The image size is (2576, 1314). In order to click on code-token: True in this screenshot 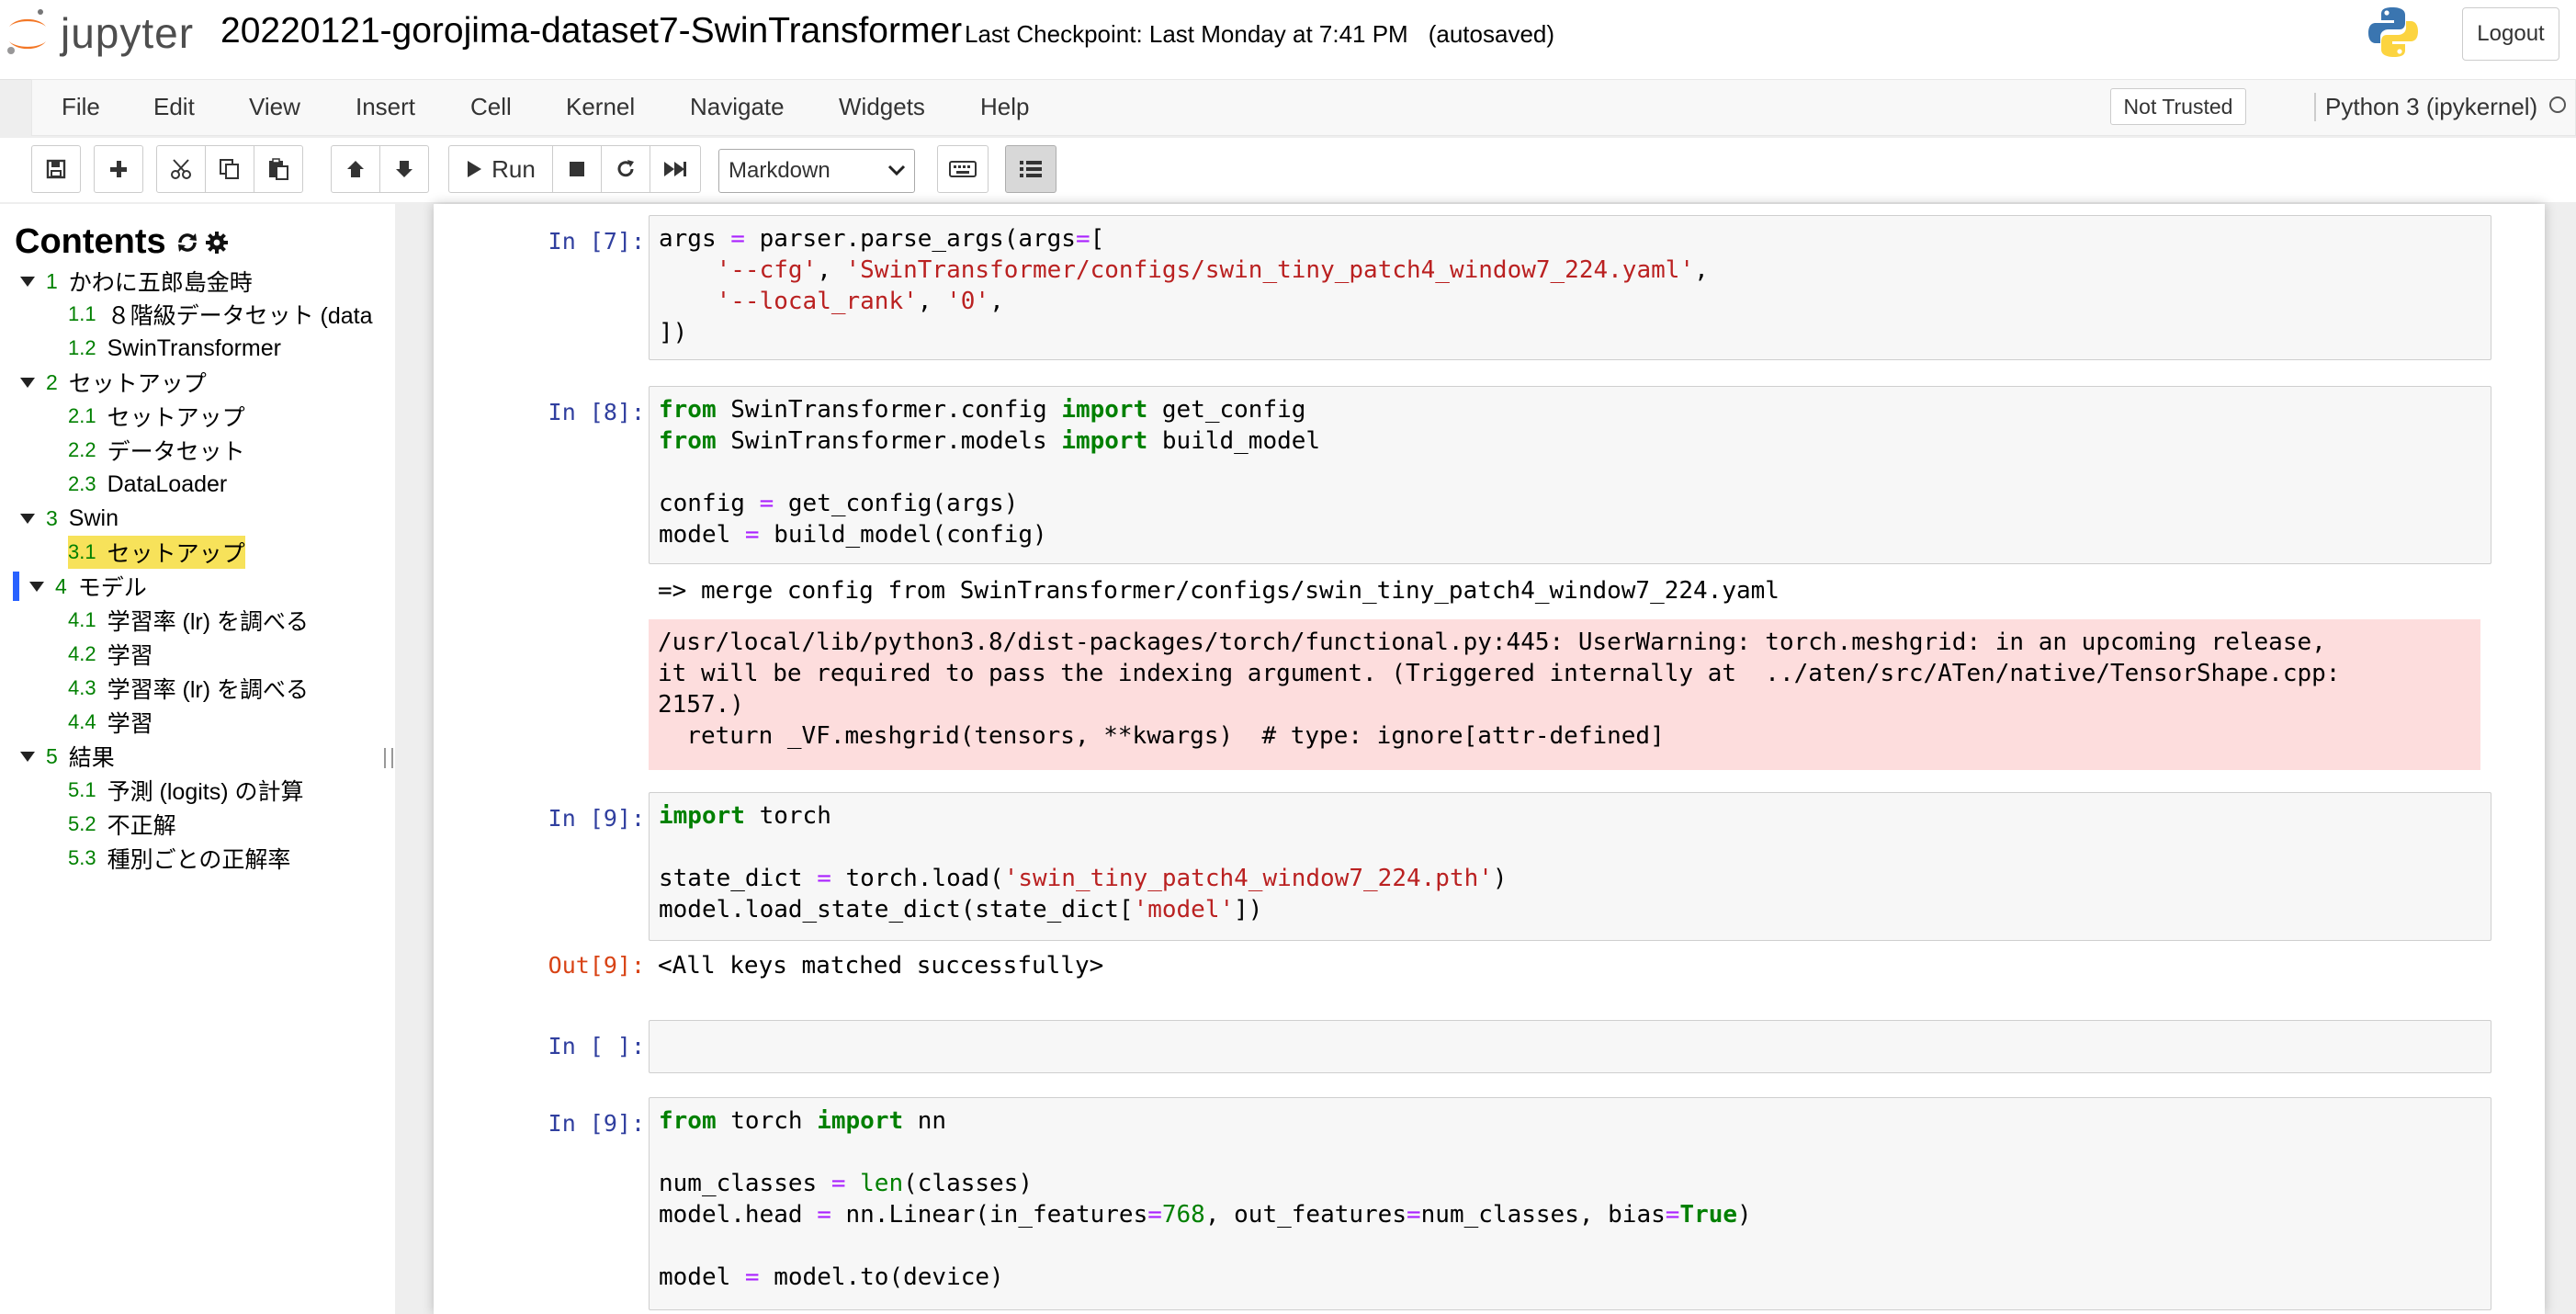, I will do `click(1708, 1215)`.